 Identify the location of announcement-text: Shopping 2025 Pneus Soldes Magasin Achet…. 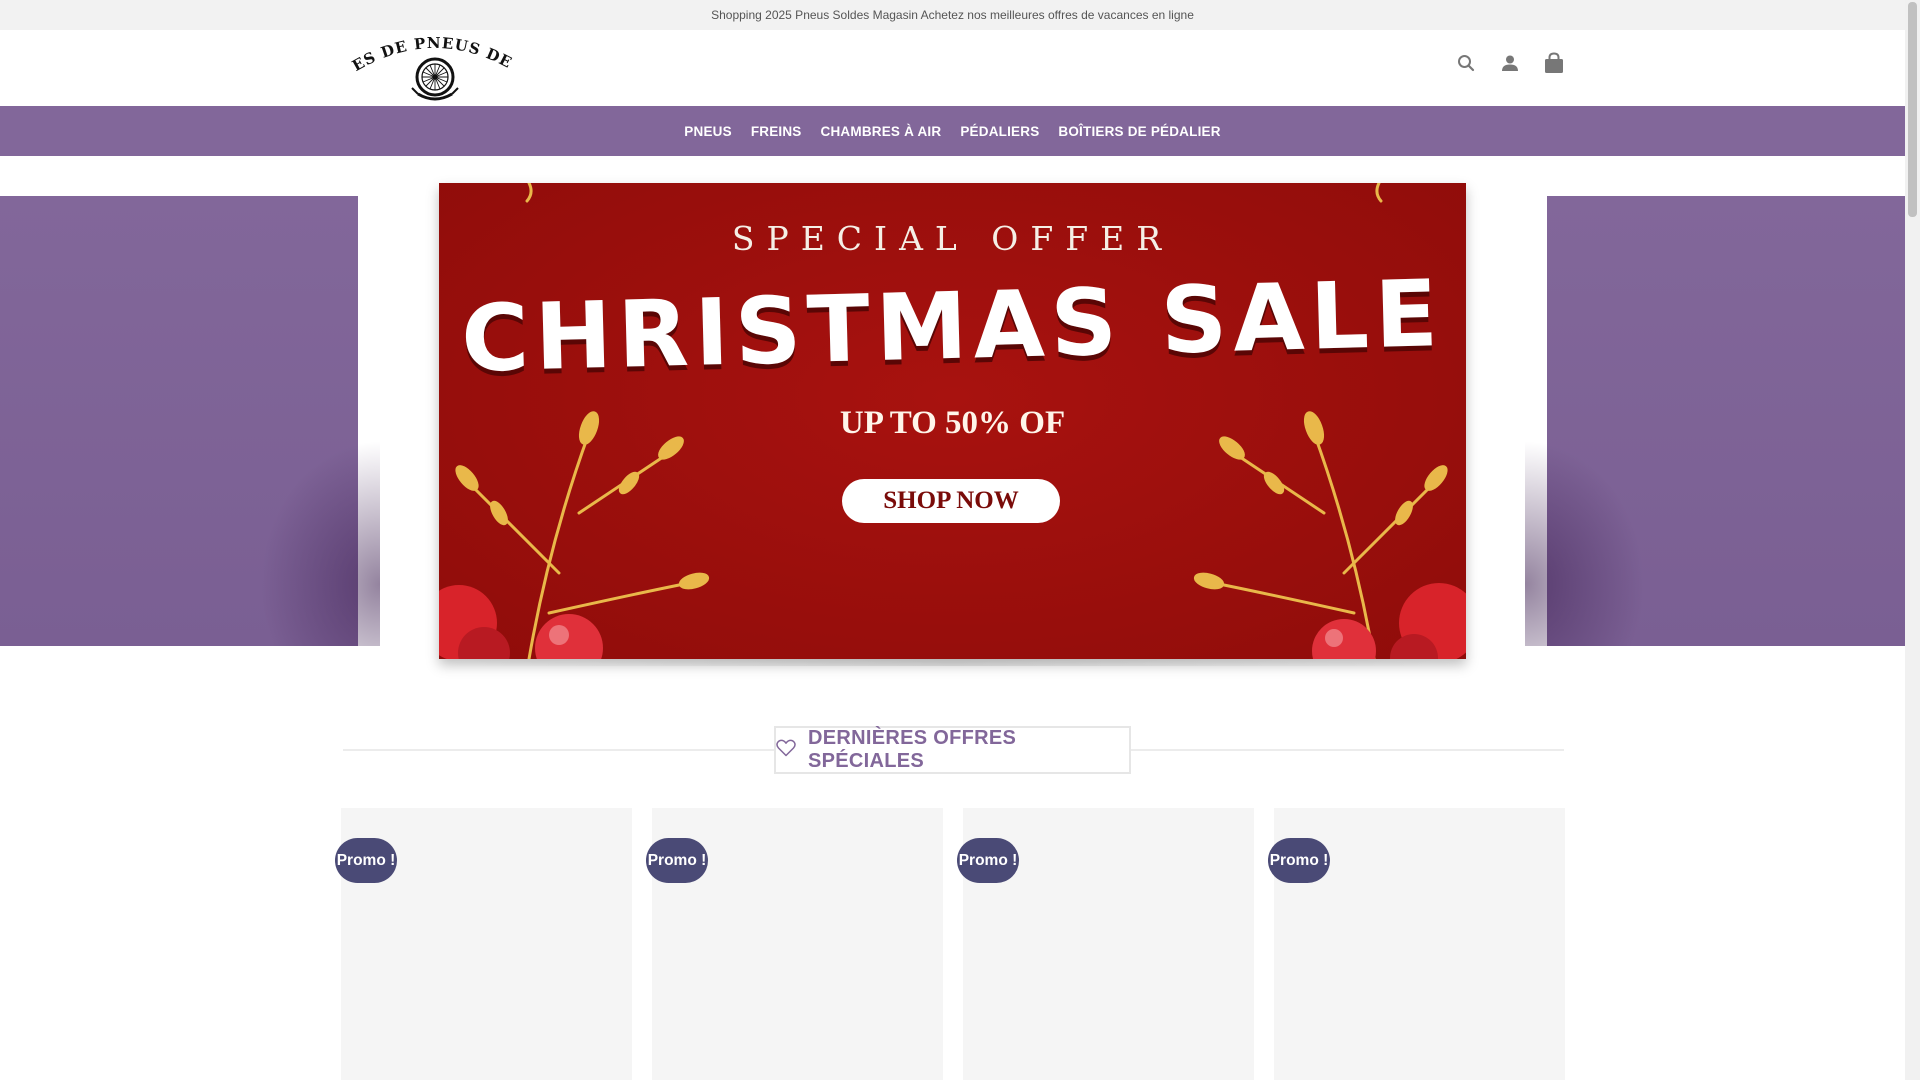
(952, 15).